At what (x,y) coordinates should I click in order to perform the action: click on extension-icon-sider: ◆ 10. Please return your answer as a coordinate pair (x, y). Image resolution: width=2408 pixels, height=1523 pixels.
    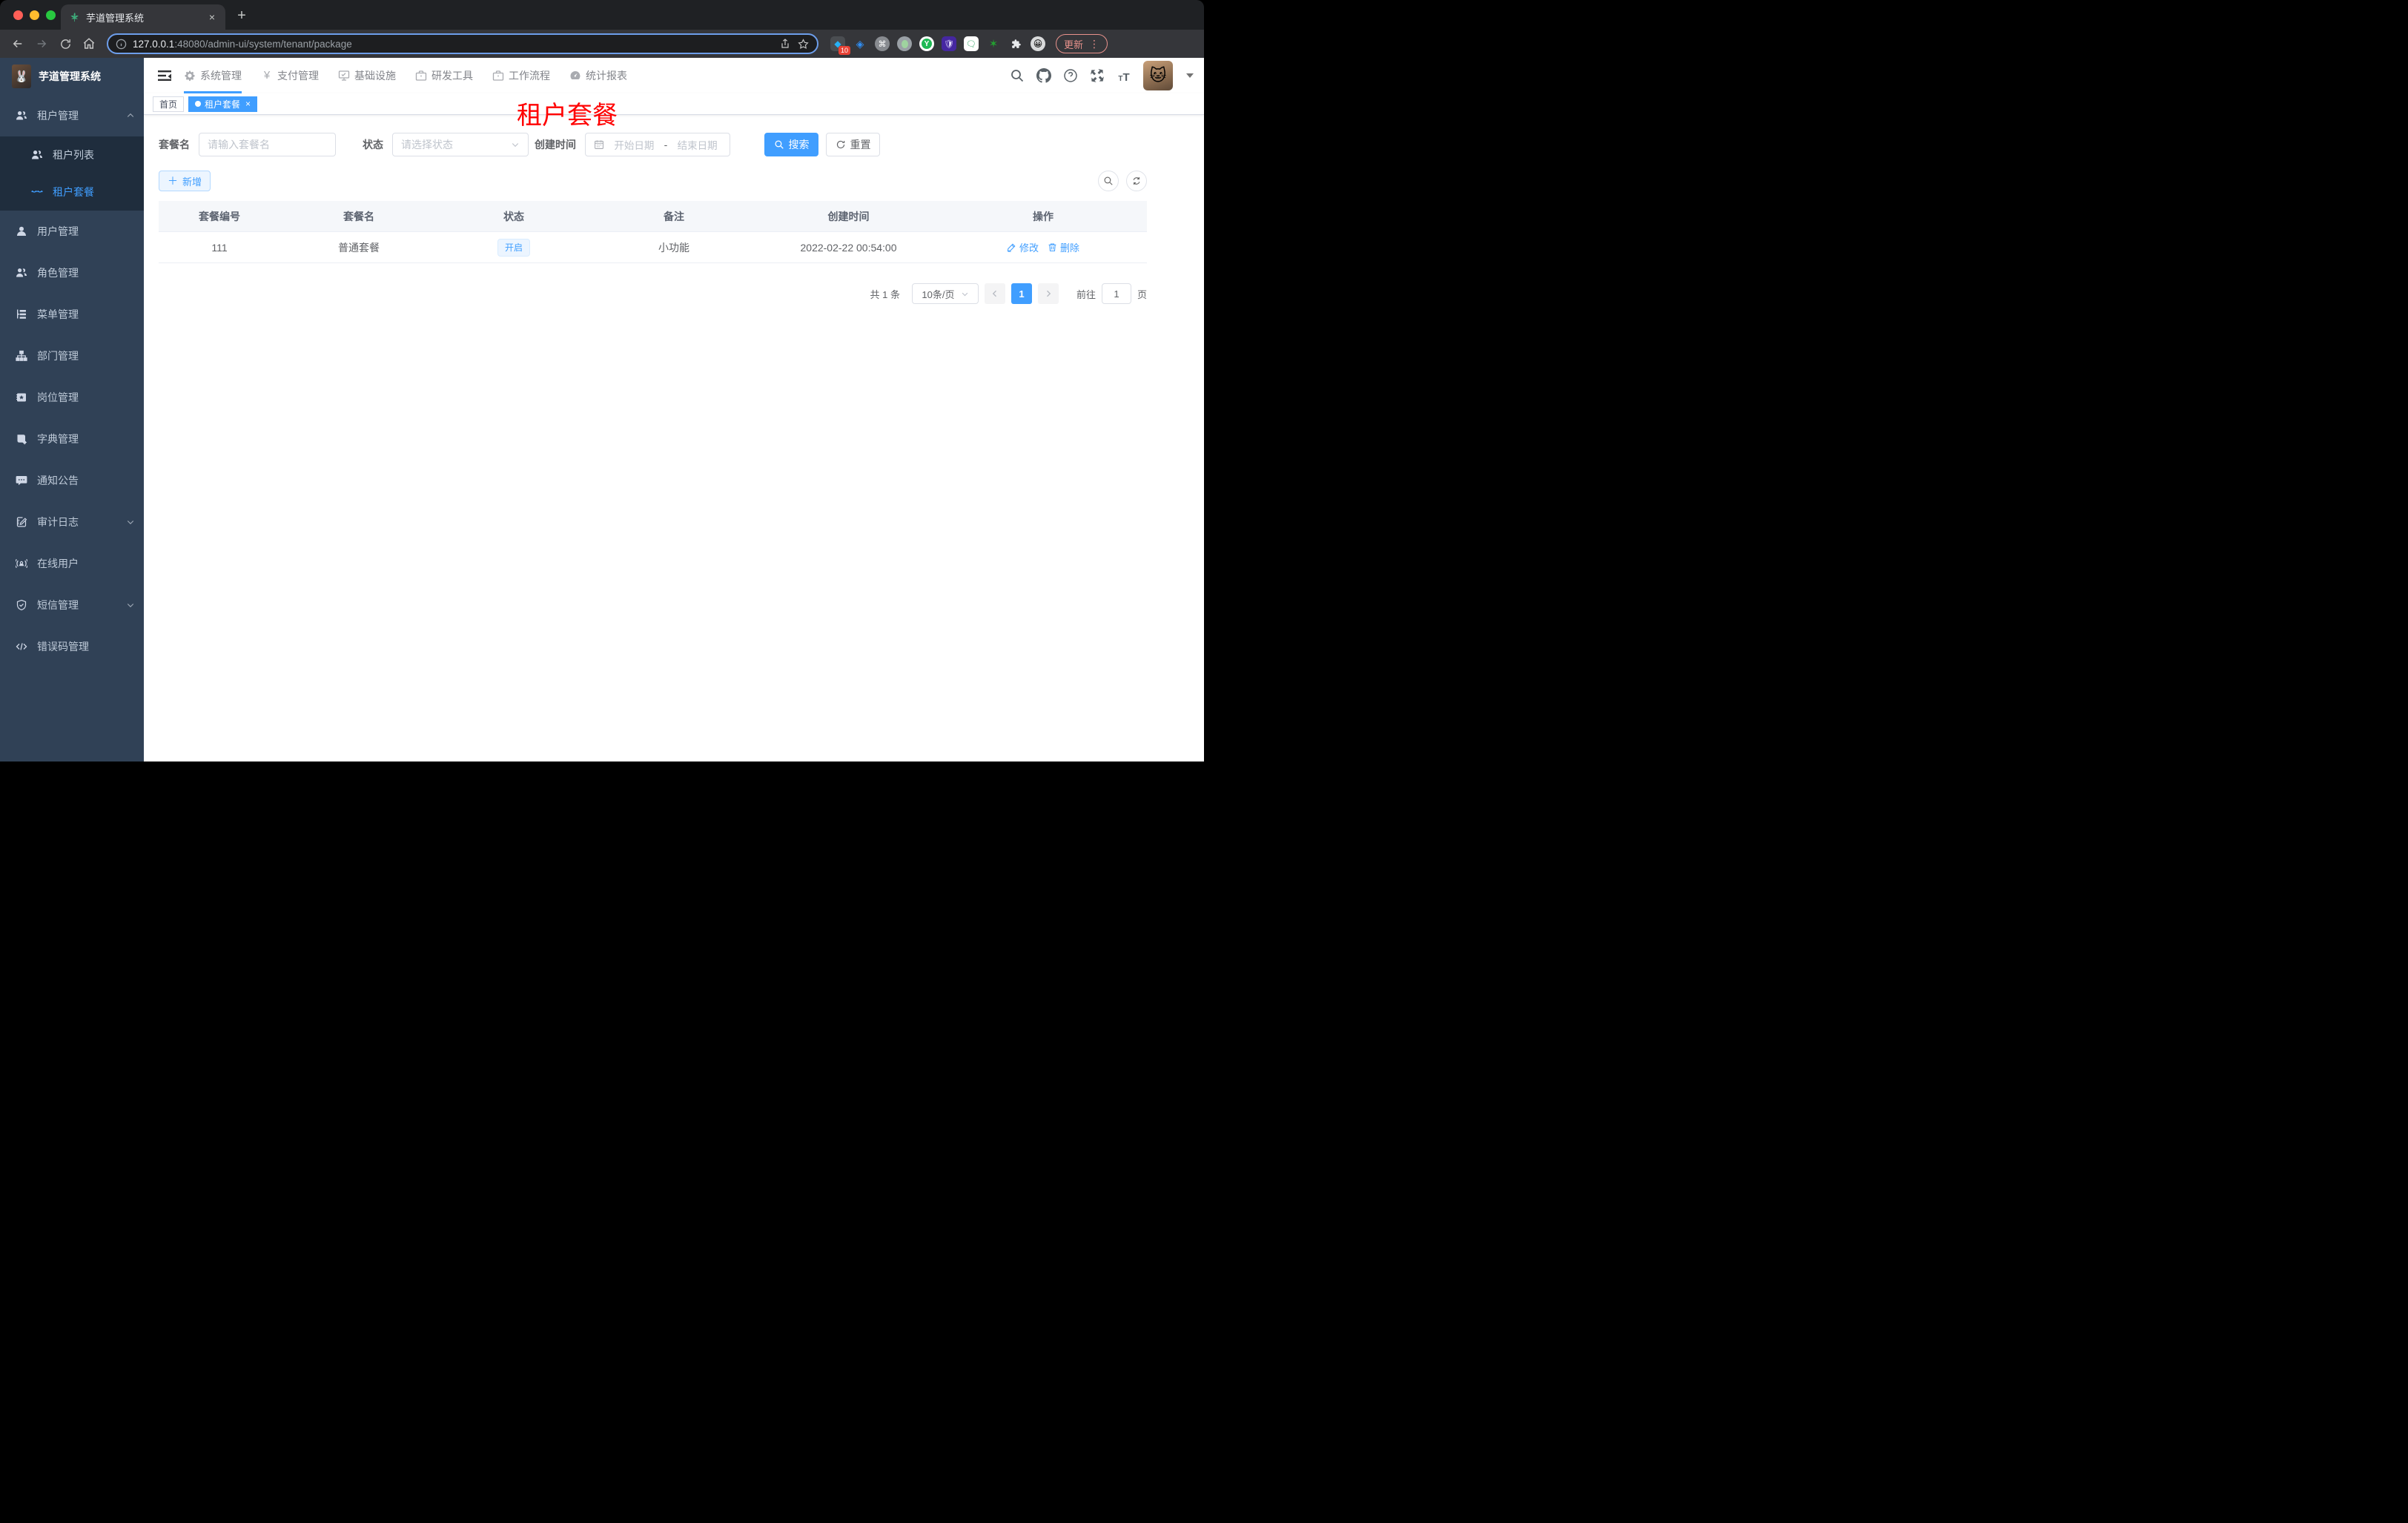
    Looking at the image, I should click on (840, 45).